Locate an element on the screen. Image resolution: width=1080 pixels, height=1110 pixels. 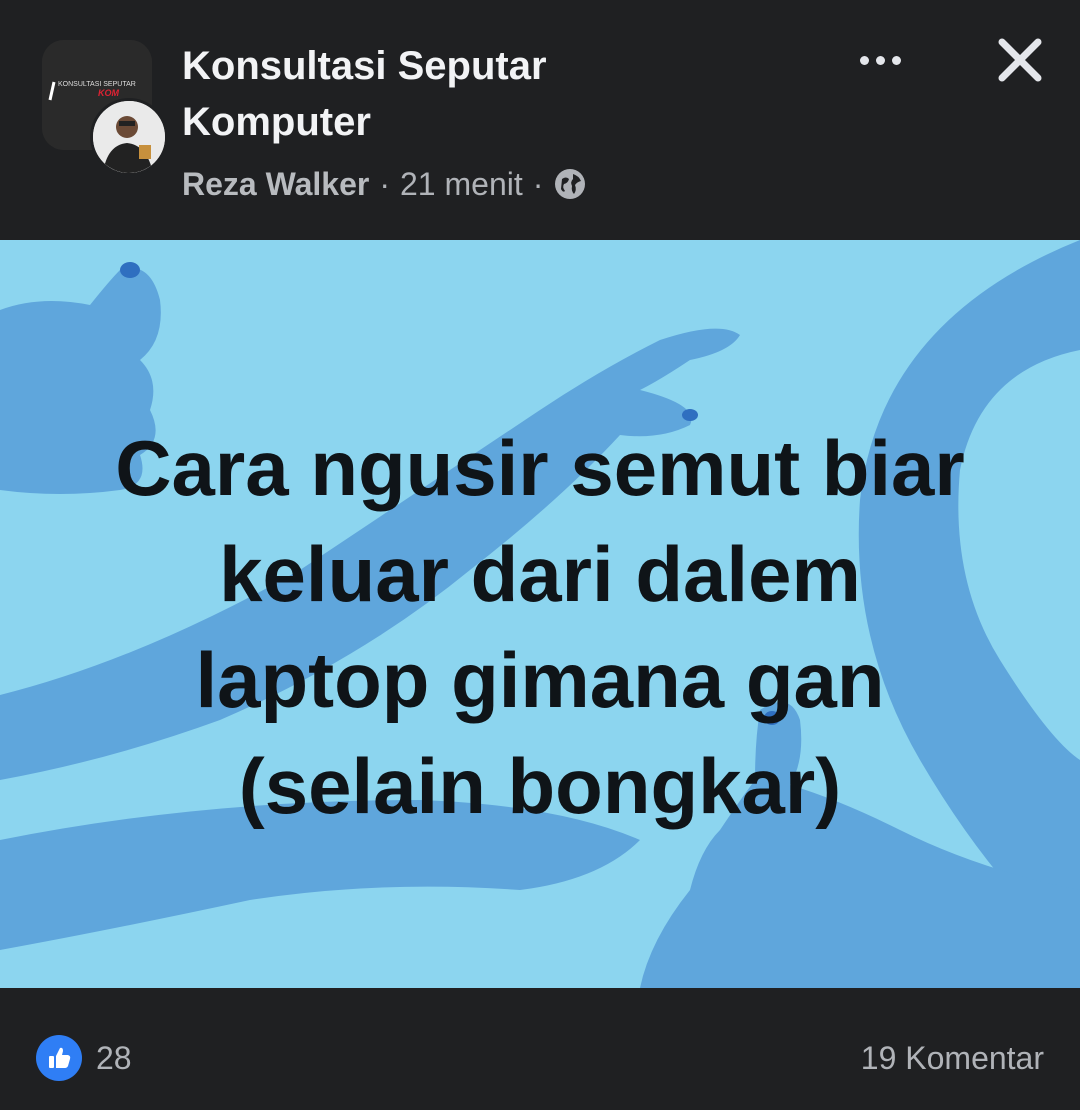
author-name: Reza Walker is located at coordinates (275, 184).